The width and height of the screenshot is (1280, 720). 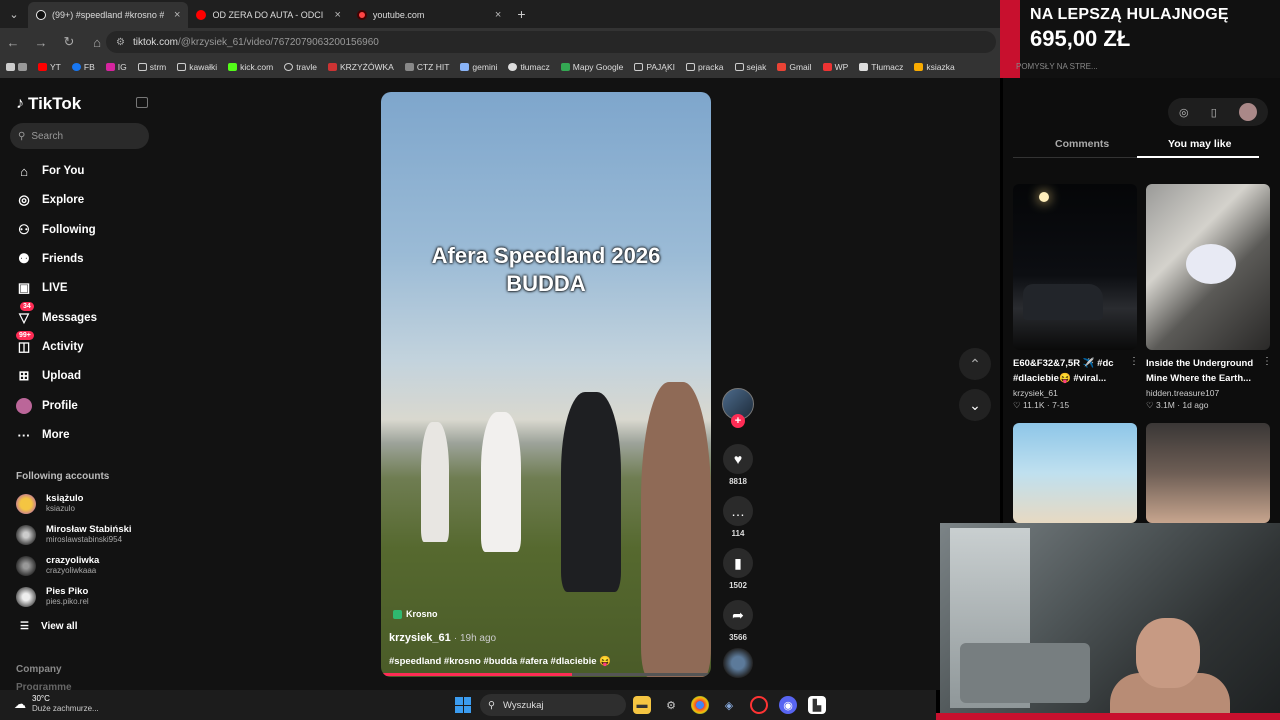 What do you see at coordinates (300, 67) in the screenshot?
I see `bookmark-travle: travle` at bounding box center [300, 67].